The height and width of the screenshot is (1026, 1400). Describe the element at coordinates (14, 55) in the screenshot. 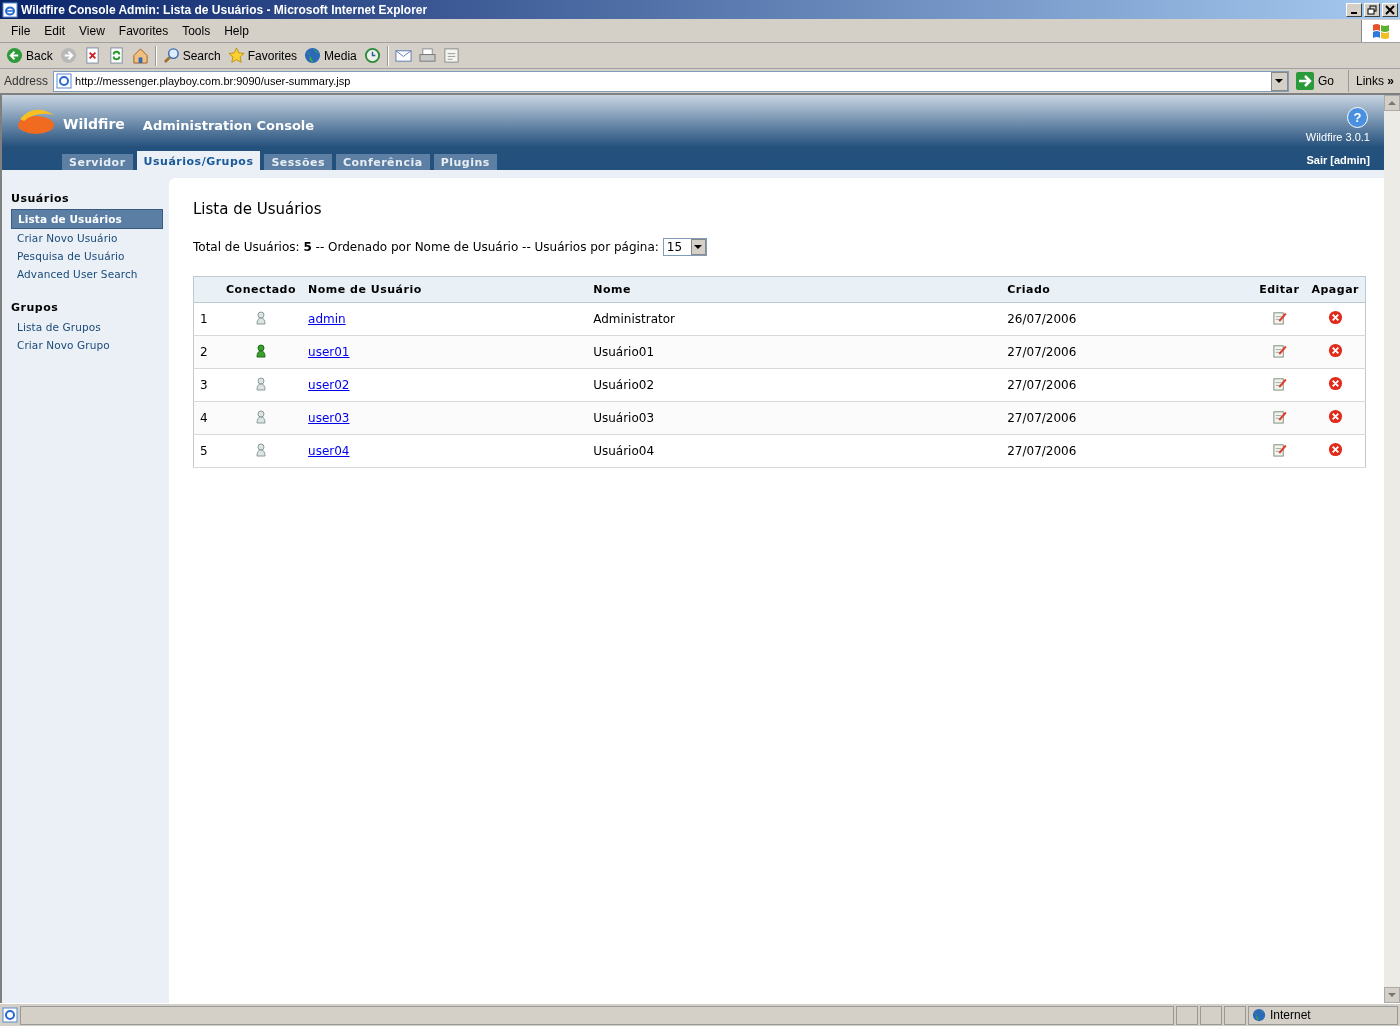

I see `back-arrow-icon` at that location.